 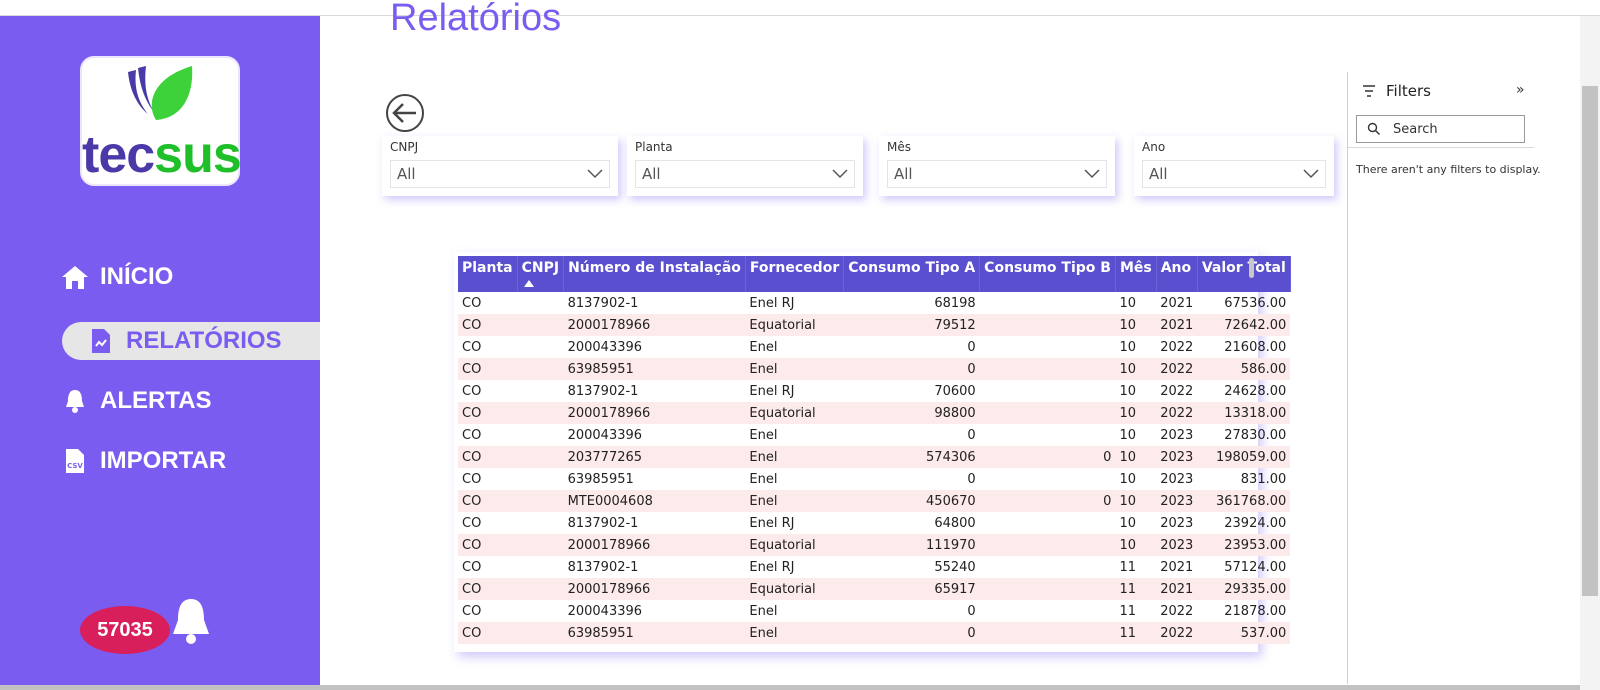 What do you see at coordinates (1520, 90) in the screenshot?
I see `collapse-chevron-icon: »` at bounding box center [1520, 90].